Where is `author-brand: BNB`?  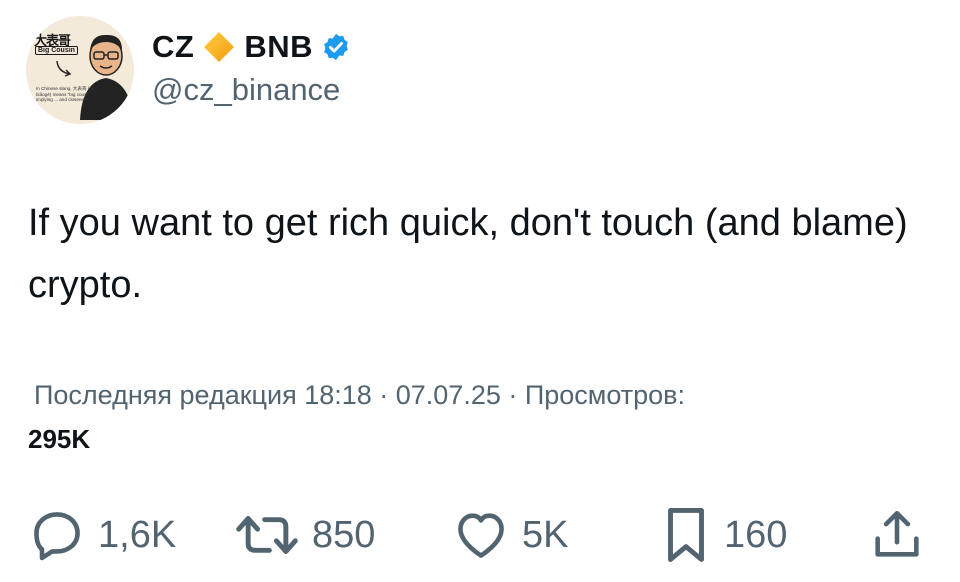
author-brand: BNB is located at coordinates (278, 47).